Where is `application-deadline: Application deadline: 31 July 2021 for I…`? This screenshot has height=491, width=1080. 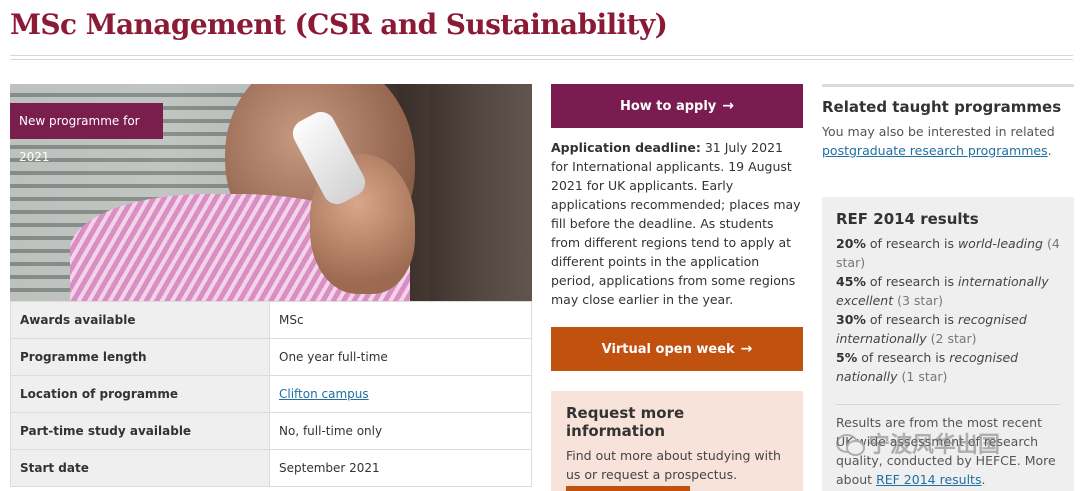
application-deadline: Application deadline: 31 July 2021 for I… is located at coordinates (677, 223).